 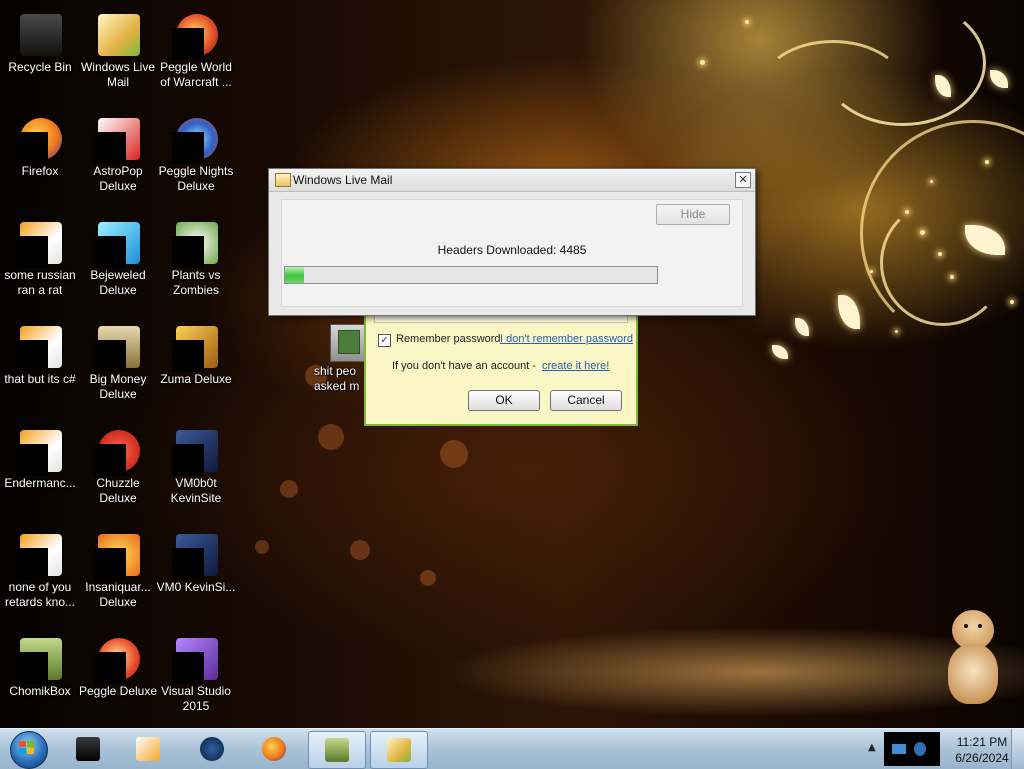 What do you see at coordinates (504, 400) in the screenshot?
I see `ok-button: OK` at bounding box center [504, 400].